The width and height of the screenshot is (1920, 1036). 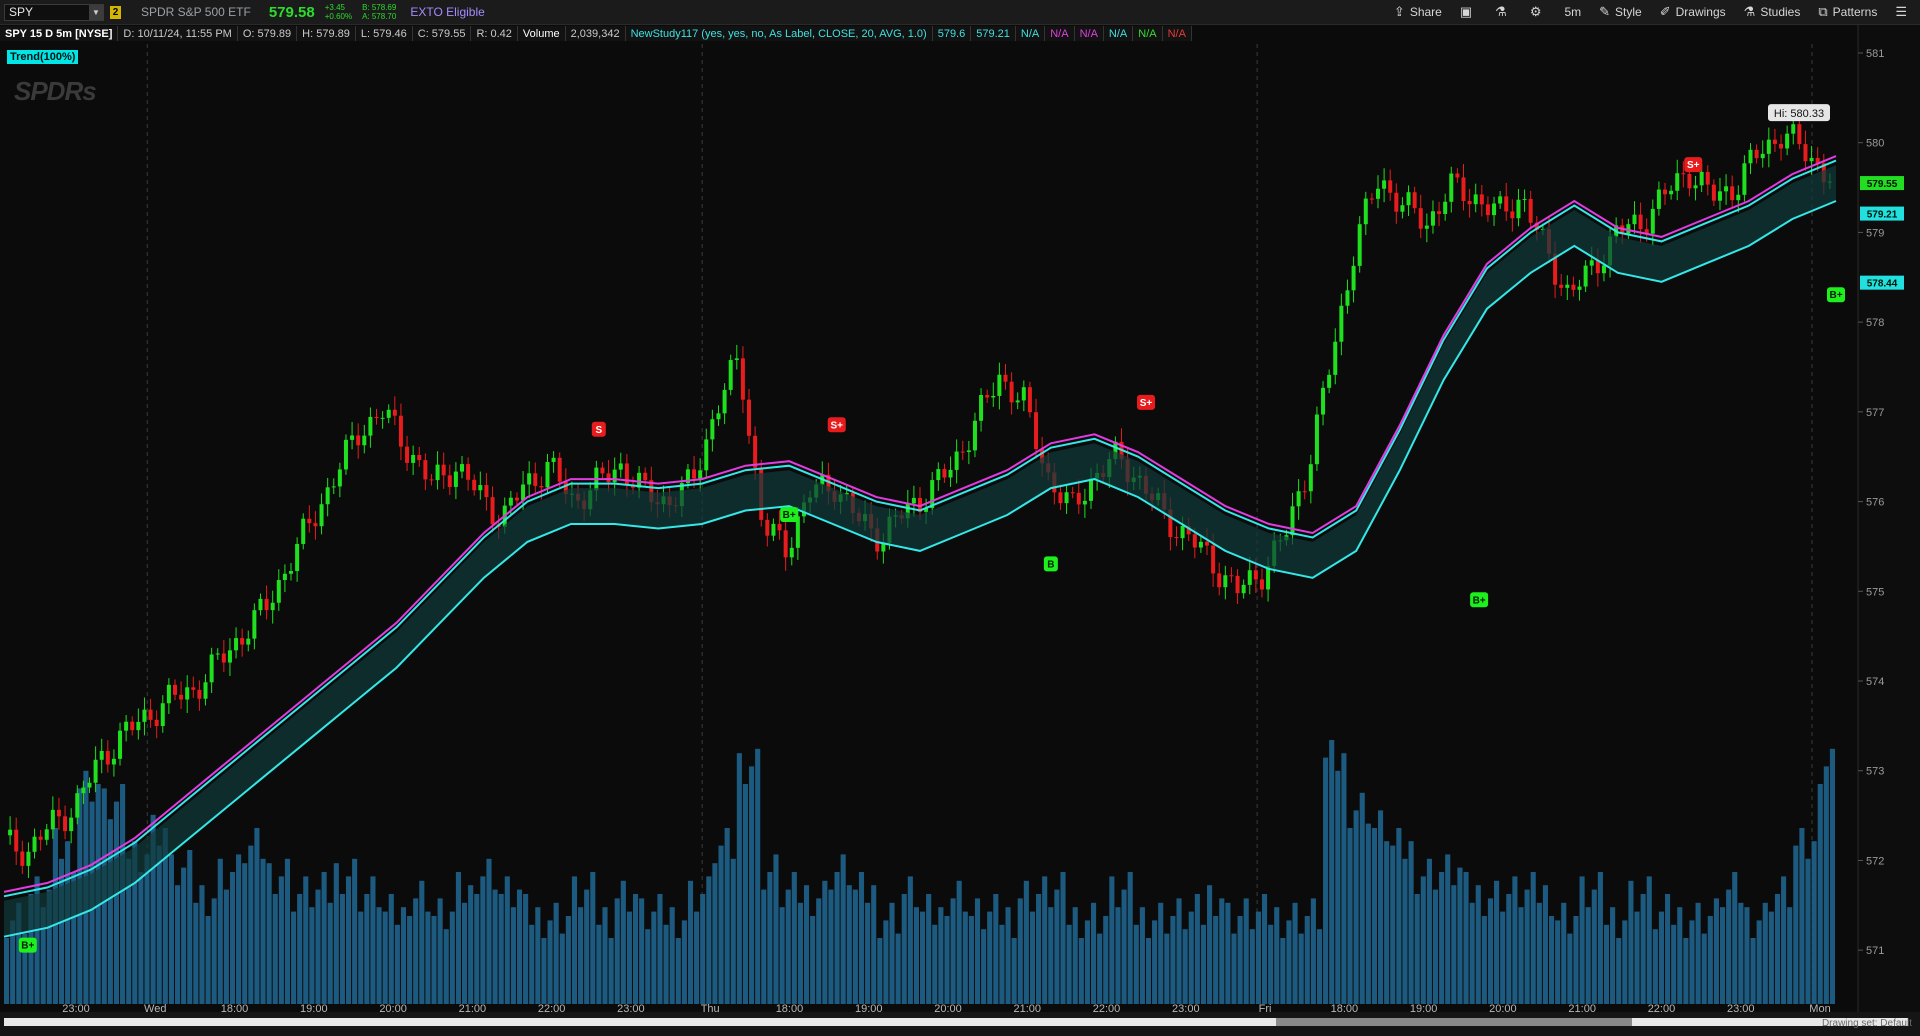 I want to click on share-label: Share, so click(x=1425, y=12).